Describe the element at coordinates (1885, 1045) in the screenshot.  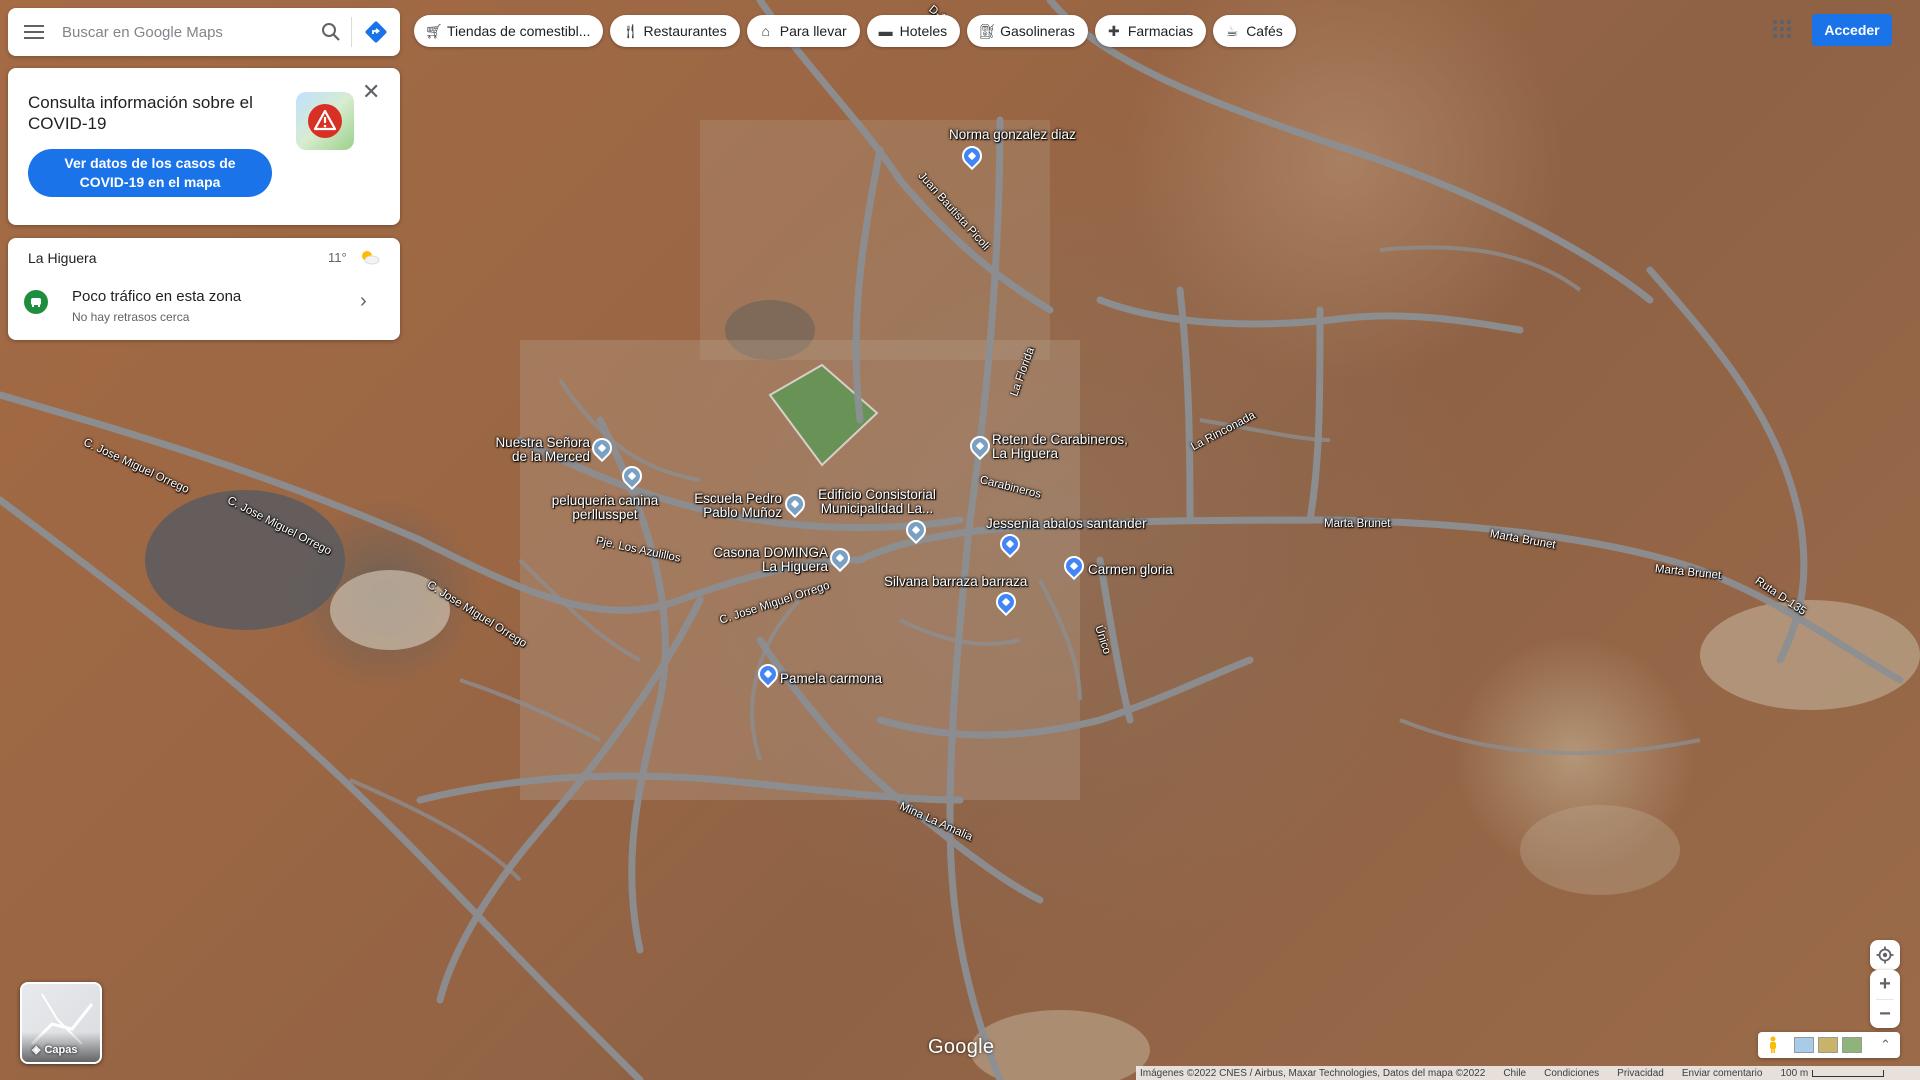
I see `chevron-up-icon: ⌃` at that location.